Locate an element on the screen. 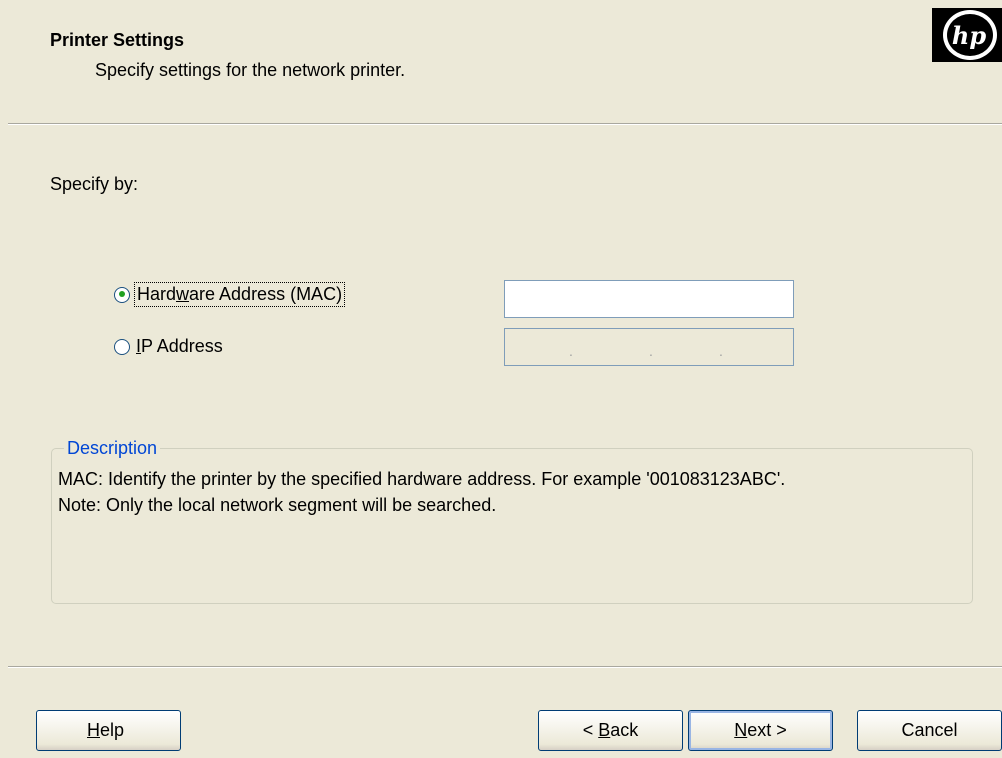  hp-logo-text: hp is located at coordinates (969, 35).